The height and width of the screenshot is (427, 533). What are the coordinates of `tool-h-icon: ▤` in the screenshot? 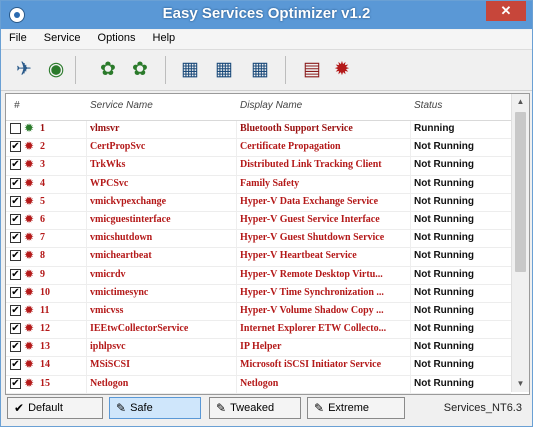 It's located at (312, 69).